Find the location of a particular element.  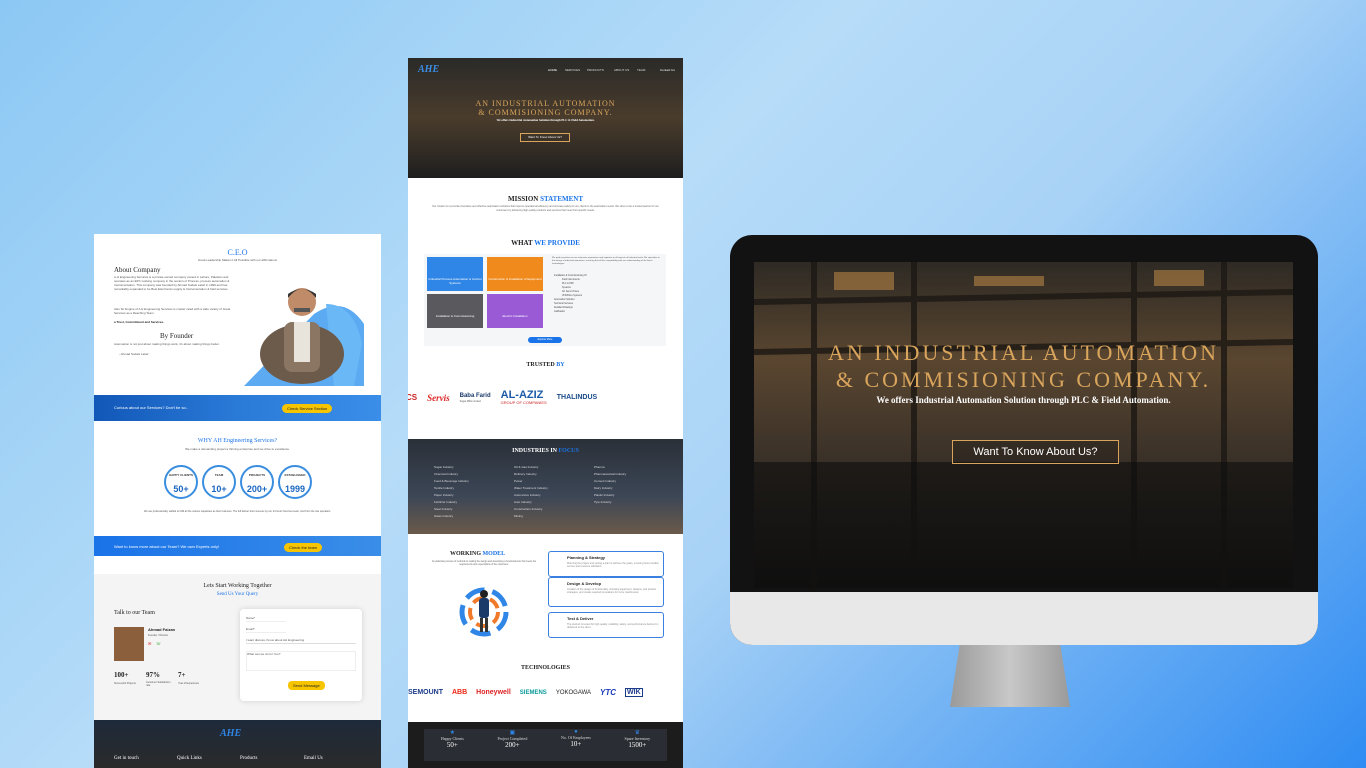

service-tile-construction: Construction & Installation of Equipment is located at coordinates (515, 274).